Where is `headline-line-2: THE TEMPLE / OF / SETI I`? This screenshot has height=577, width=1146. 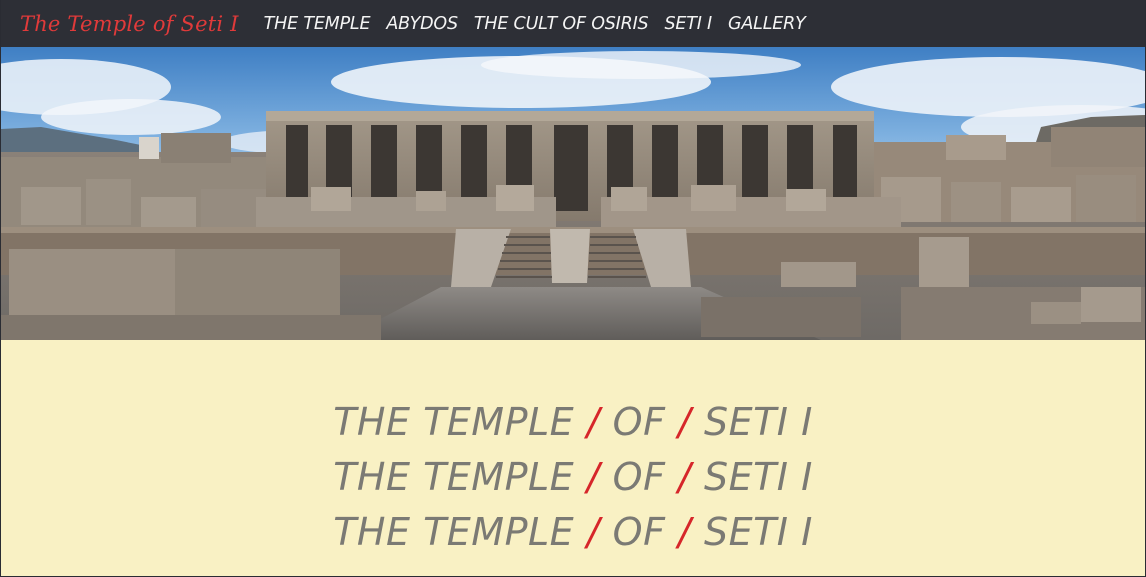
headline-line-2: THE TEMPLE / OF / SETI I is located at coordinates (573, 477).